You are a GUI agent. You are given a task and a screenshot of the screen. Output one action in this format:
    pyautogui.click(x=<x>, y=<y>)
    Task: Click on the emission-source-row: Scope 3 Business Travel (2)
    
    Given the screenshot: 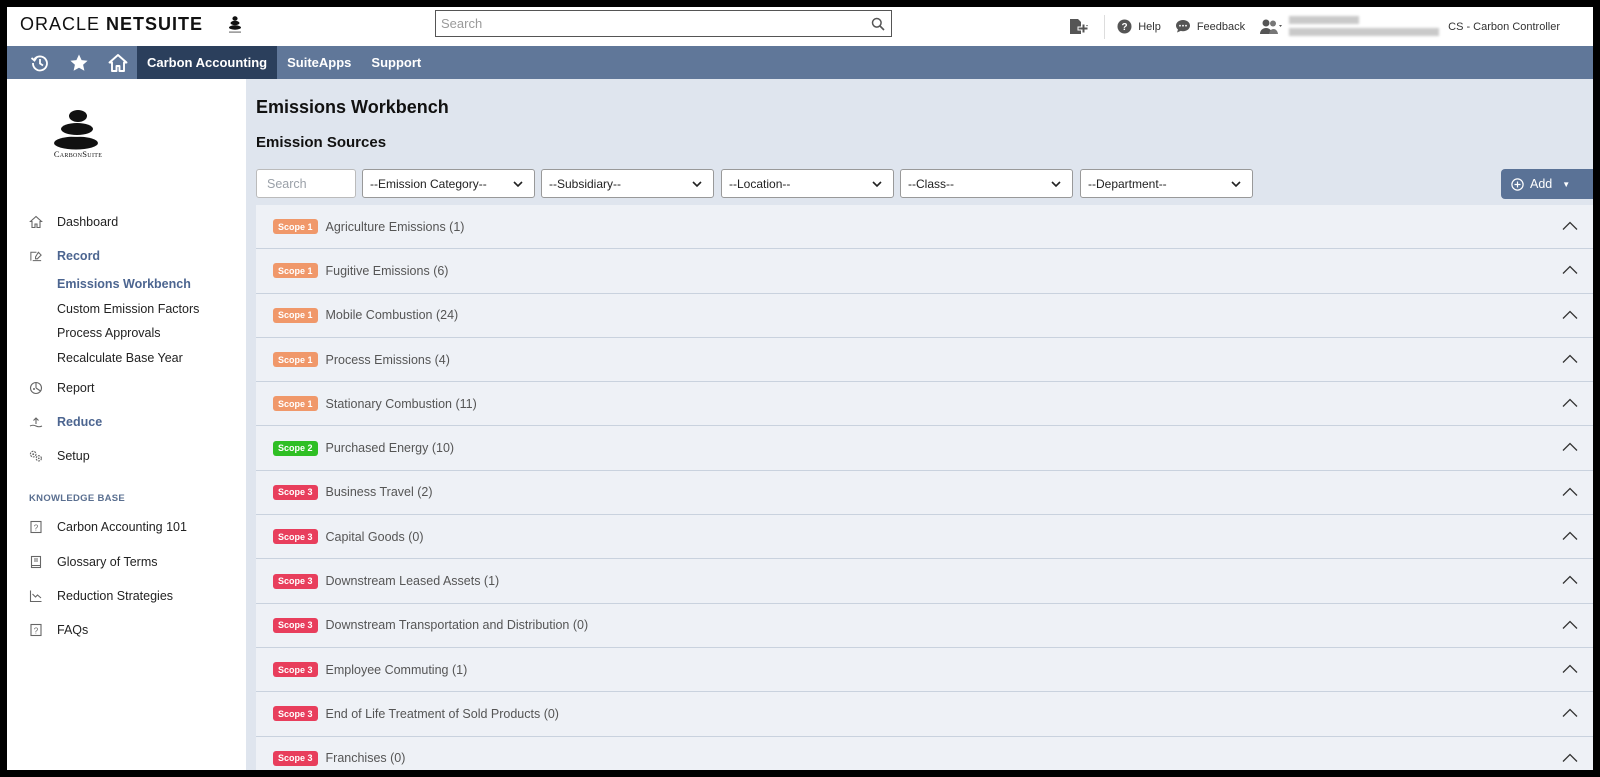 What is the action you would take?
    pyautogui.click(x=924, y=493)
    